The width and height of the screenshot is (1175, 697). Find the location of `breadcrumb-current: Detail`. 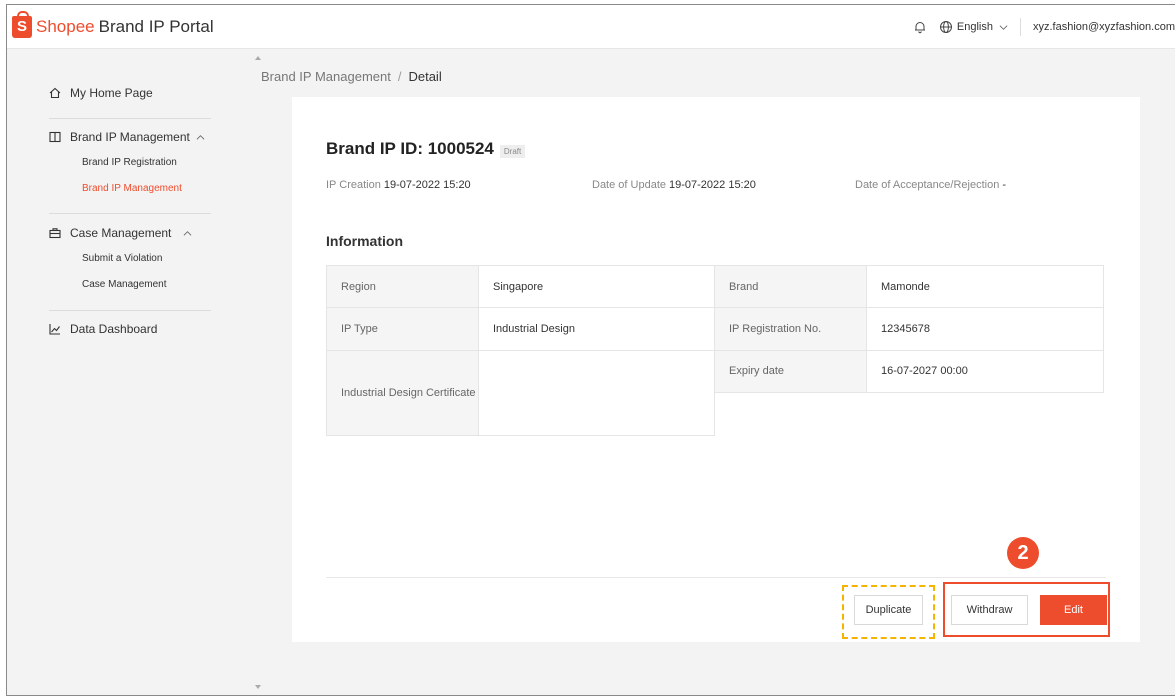

breadcrumb-current: Detail is located at coordinates (425, 76).